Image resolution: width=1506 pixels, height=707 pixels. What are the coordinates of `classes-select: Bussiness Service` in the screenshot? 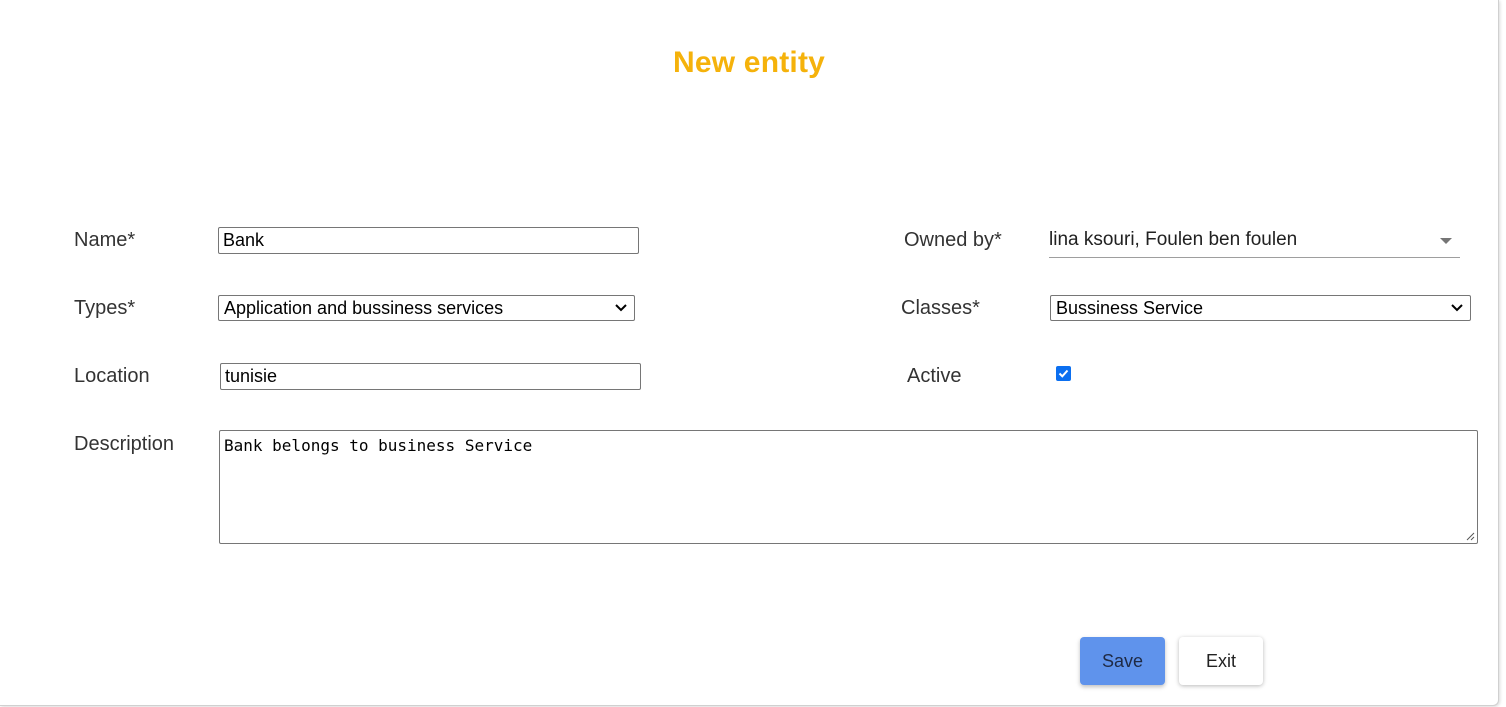 It's located at (1260, 308).